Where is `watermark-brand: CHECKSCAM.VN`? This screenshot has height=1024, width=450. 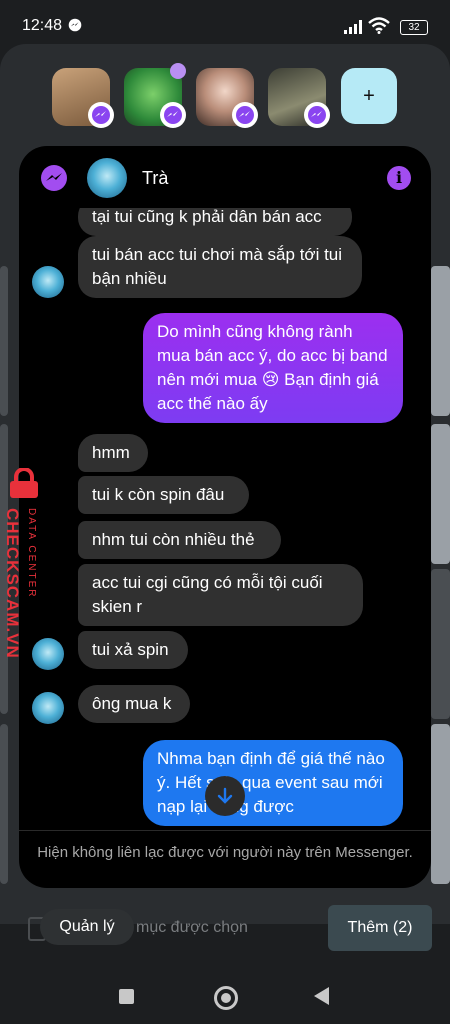 watermark-brand: CHECKSCAM.VN is located at coordinates (12, 583).